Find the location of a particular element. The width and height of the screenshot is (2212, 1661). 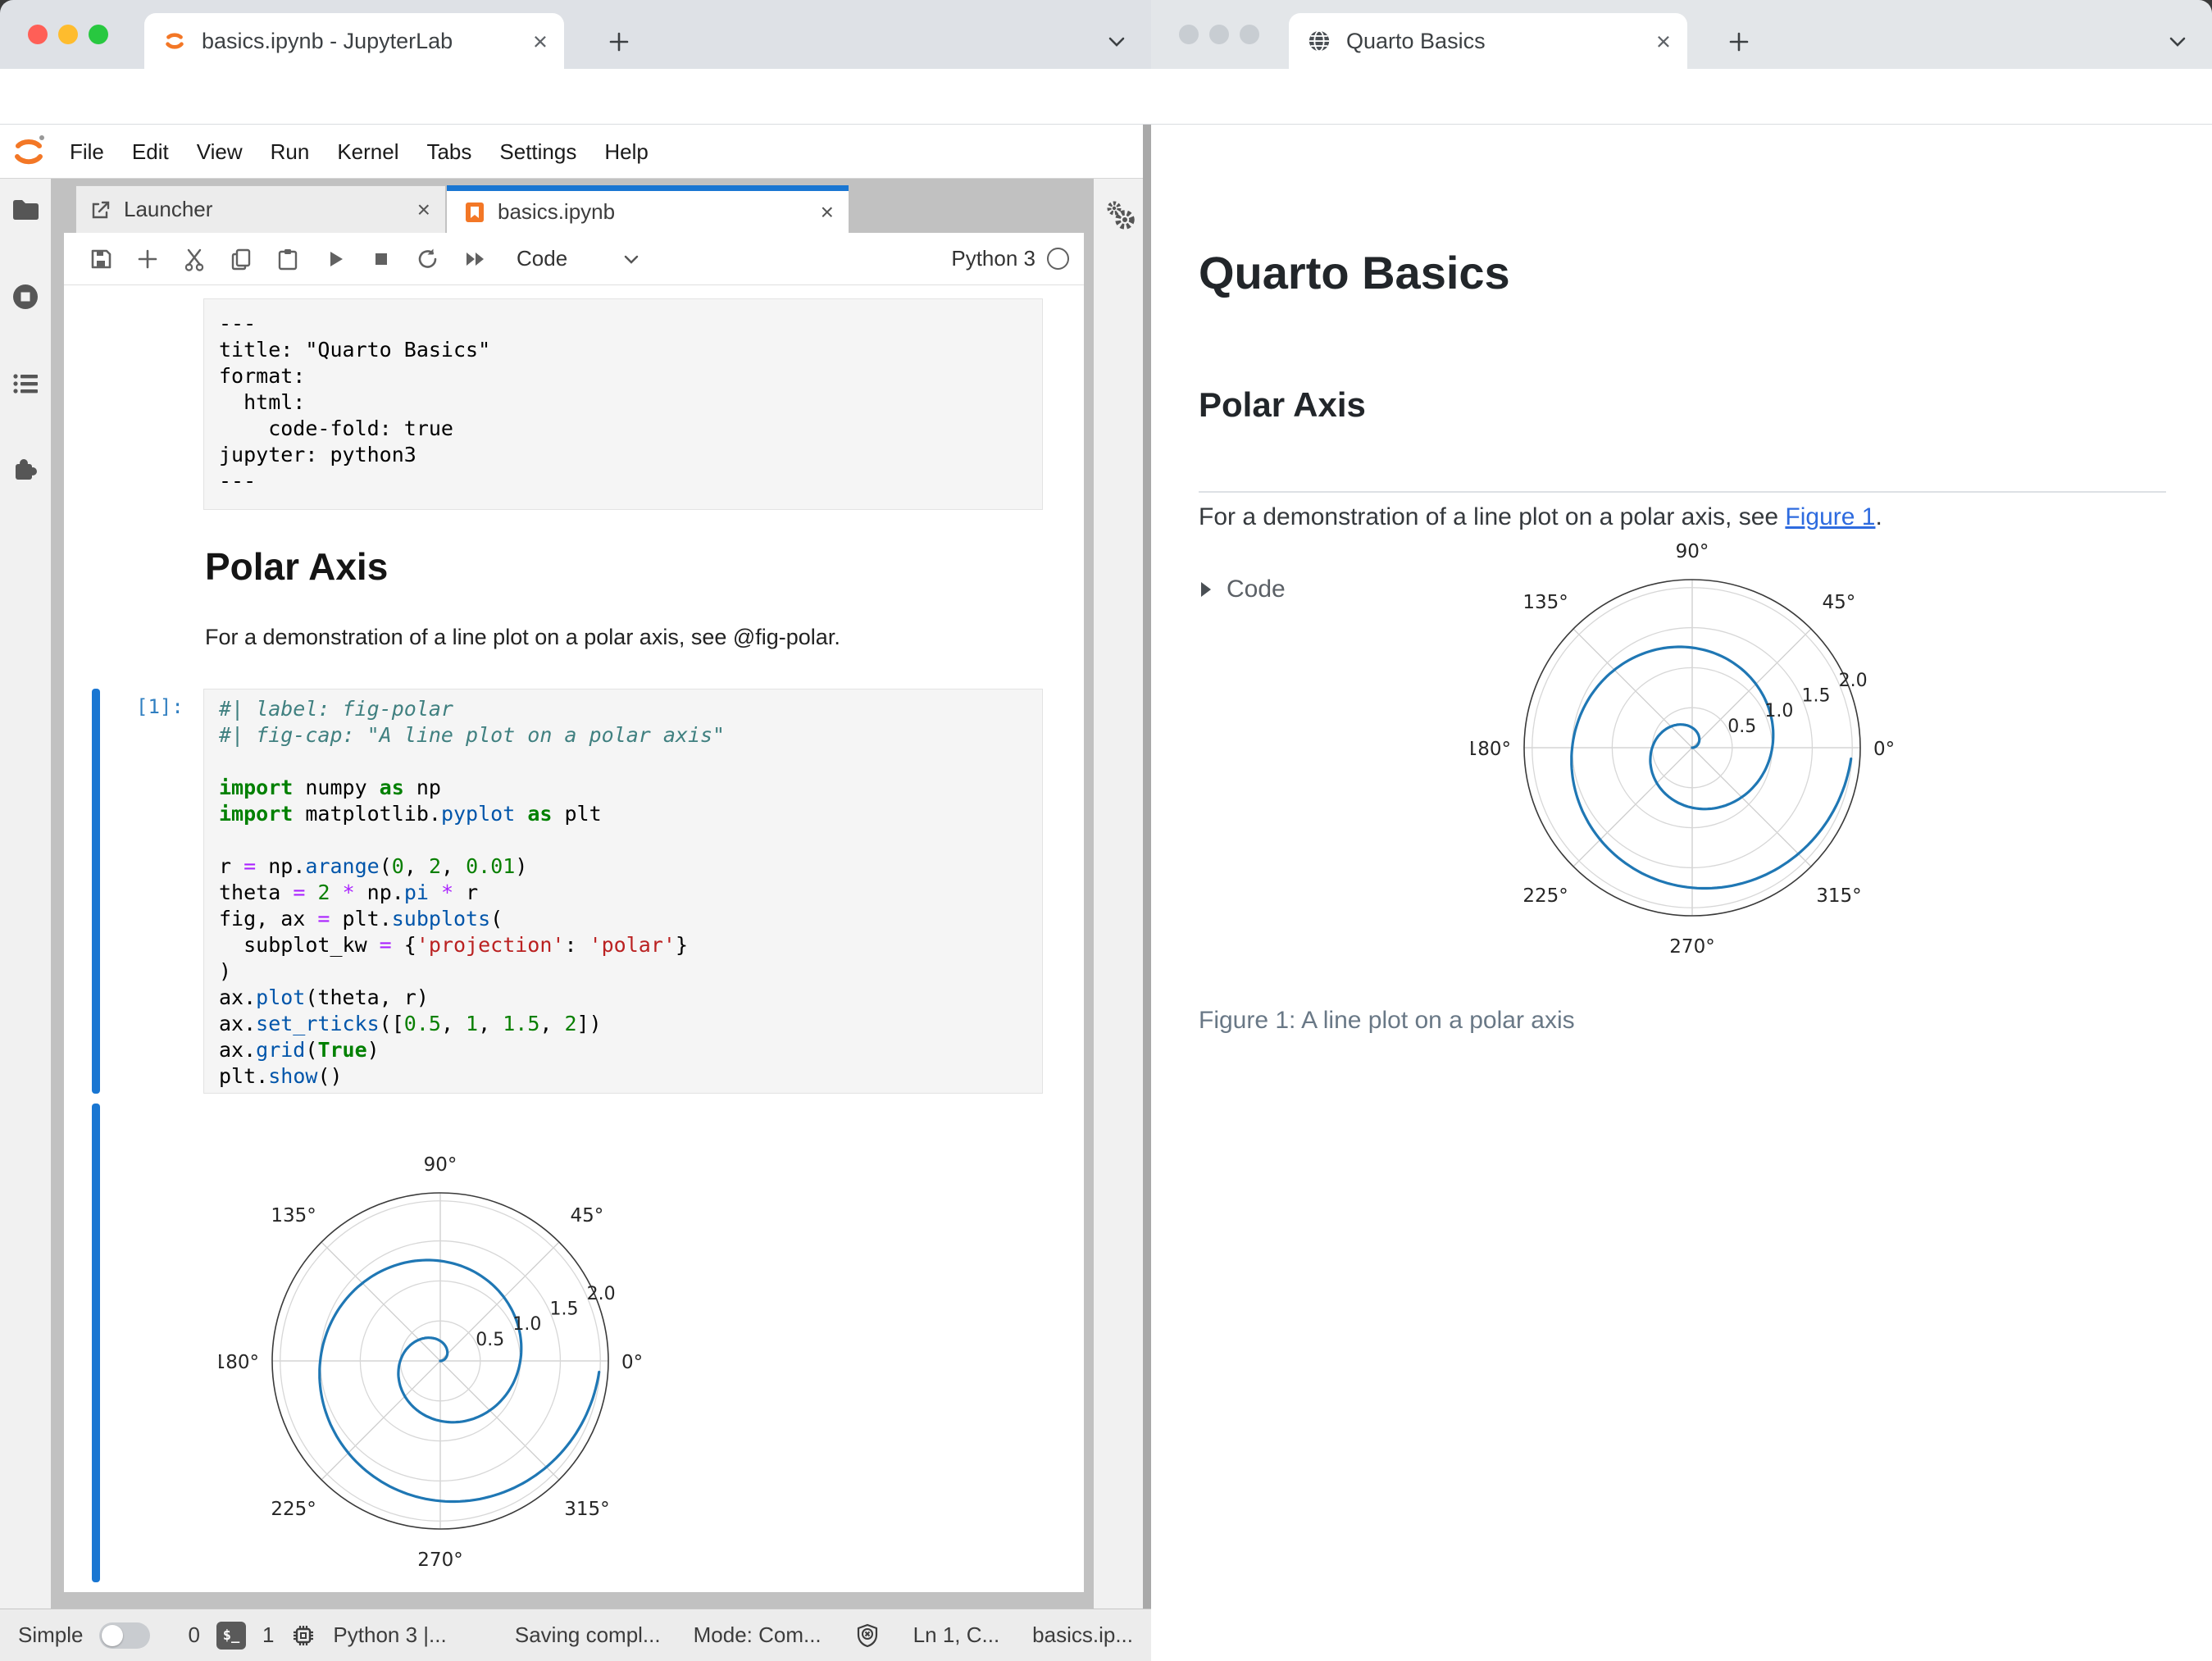

menu-file: File is located at coordinates (87, 152).